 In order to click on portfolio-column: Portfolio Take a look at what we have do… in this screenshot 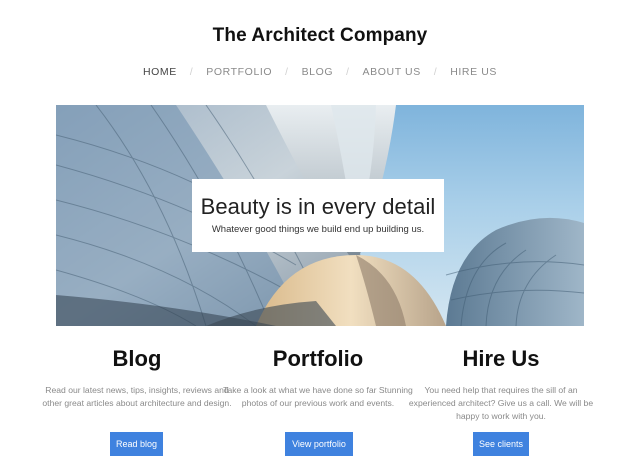, I will do `click(318, 377)`.